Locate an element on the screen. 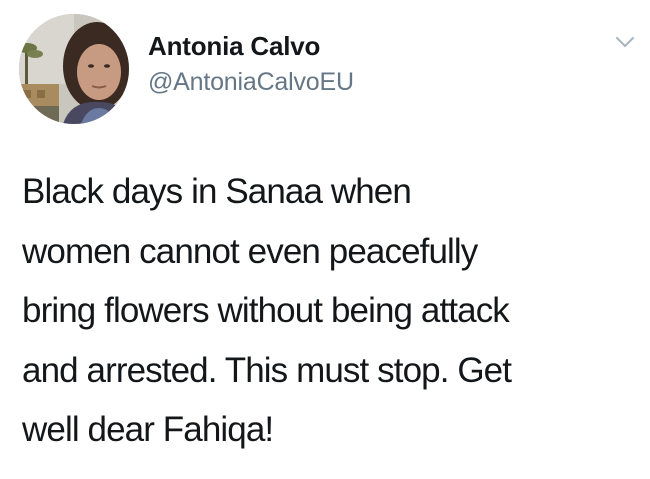 This screenshot has width=650, height=479. chevron-down-icon is located at coordinates (625, 42).